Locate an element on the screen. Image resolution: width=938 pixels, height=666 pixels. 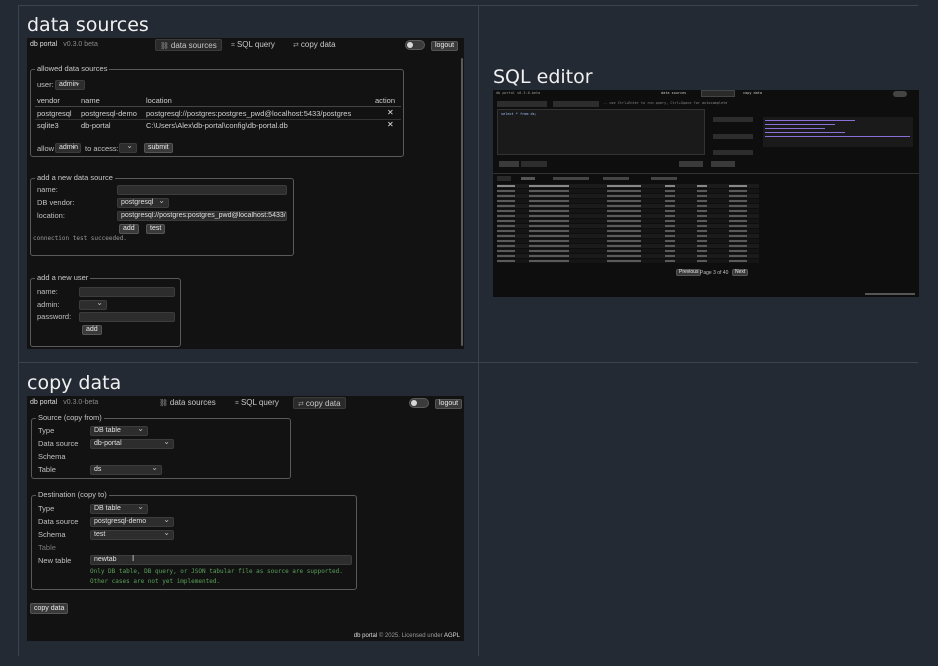
mini-export-button is located at coordinates (691, 164).